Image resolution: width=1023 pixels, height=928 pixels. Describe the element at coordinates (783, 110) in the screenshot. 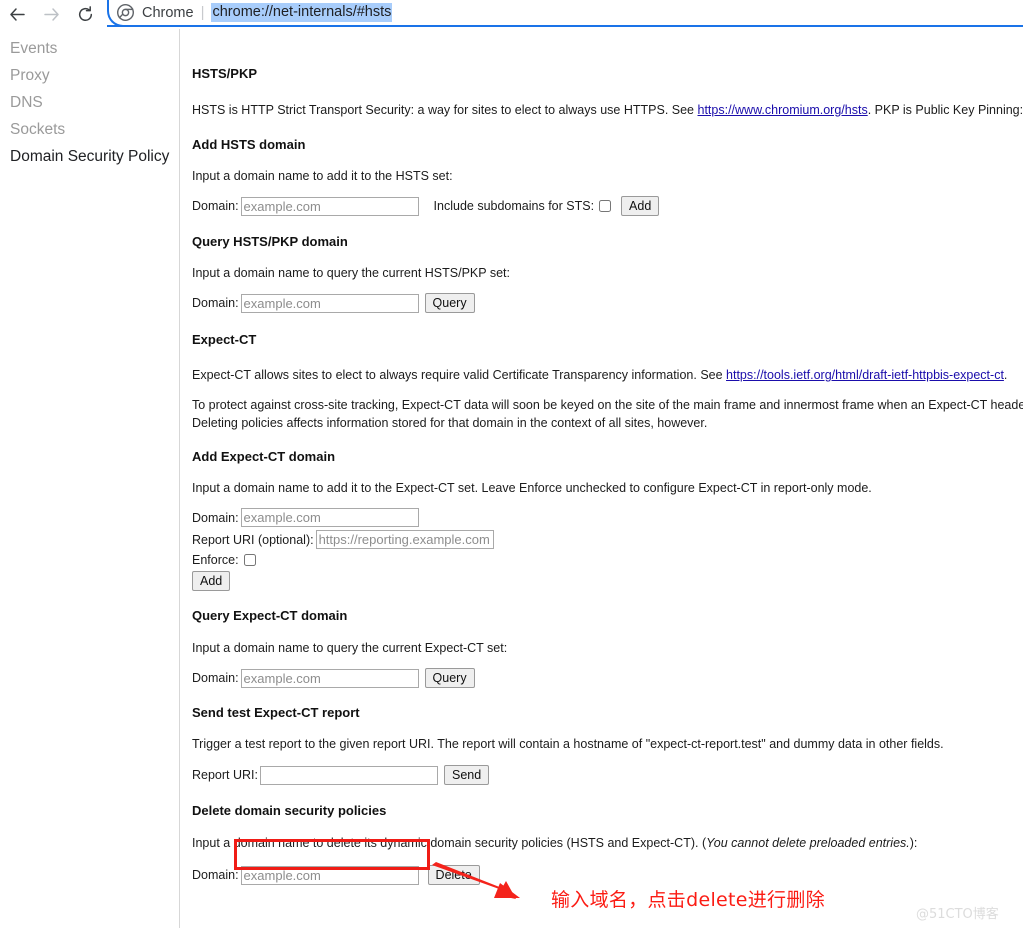

I see `hsts-chromium-link: https://www.chromium.org/hsts` at that location.